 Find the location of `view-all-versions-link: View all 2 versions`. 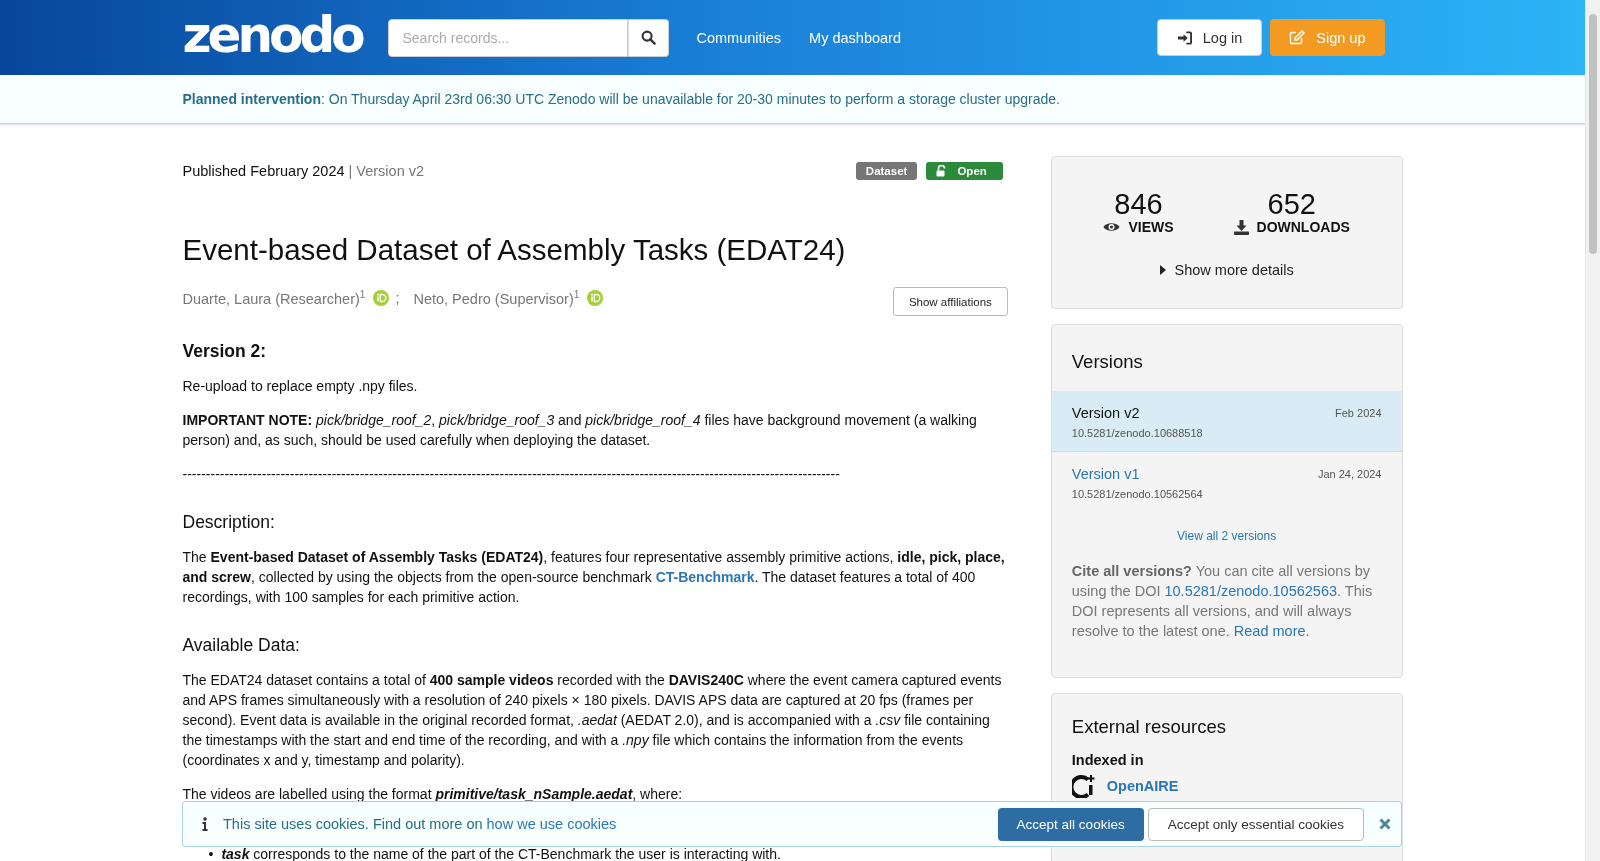

view-all-versions-link: View all 2 versions is located at coordinates (1227, 536).